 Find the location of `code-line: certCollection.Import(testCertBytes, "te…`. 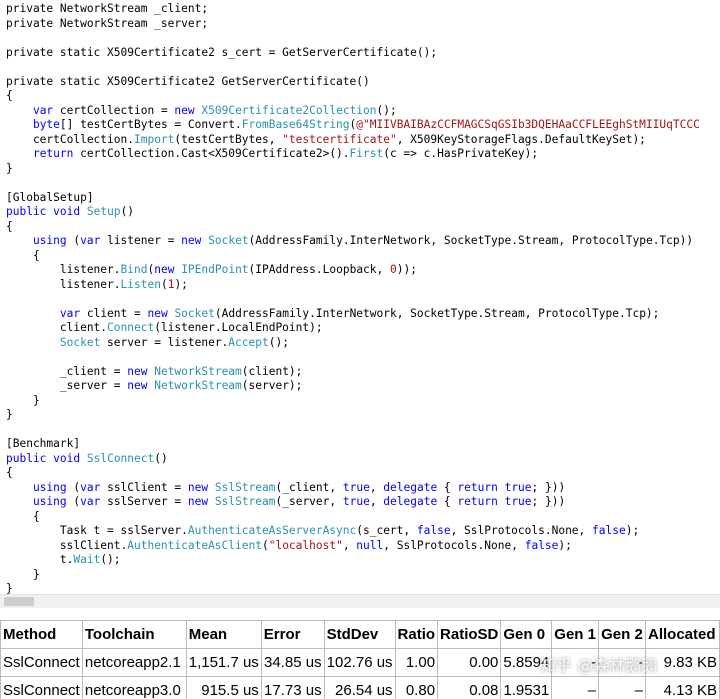

code-line: certCollection.Import(testCertBytes, "te… is located at coordinates (326, 140).